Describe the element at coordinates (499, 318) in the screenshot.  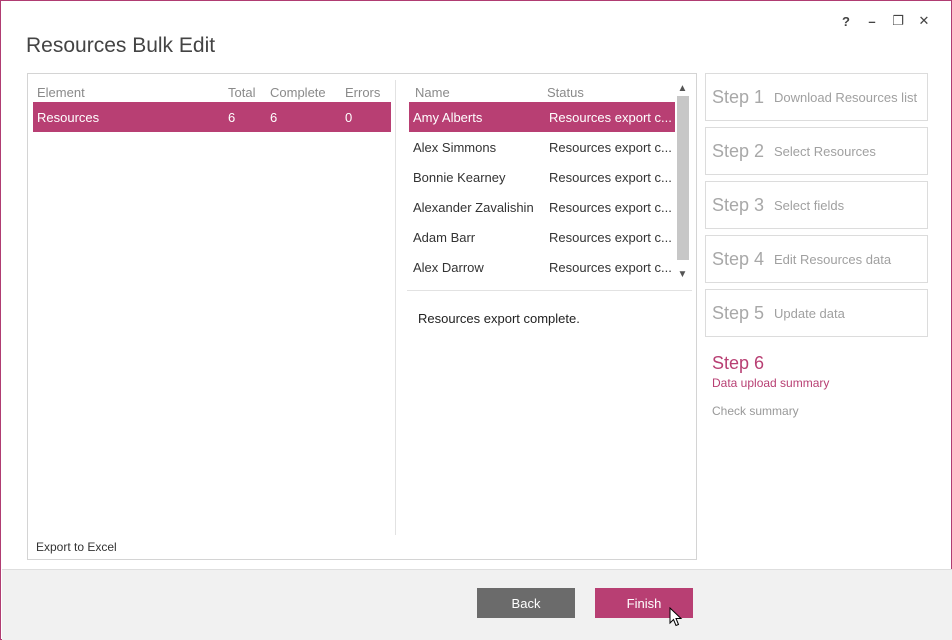
I see `status-message: Resources export complete.` at that location.